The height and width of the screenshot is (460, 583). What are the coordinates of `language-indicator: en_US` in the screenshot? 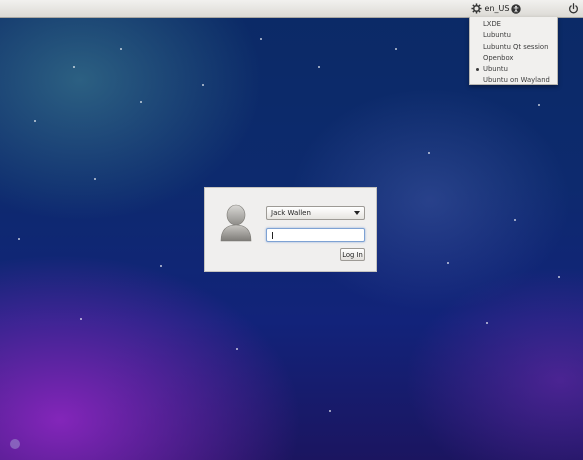 It's located at (497, 8).